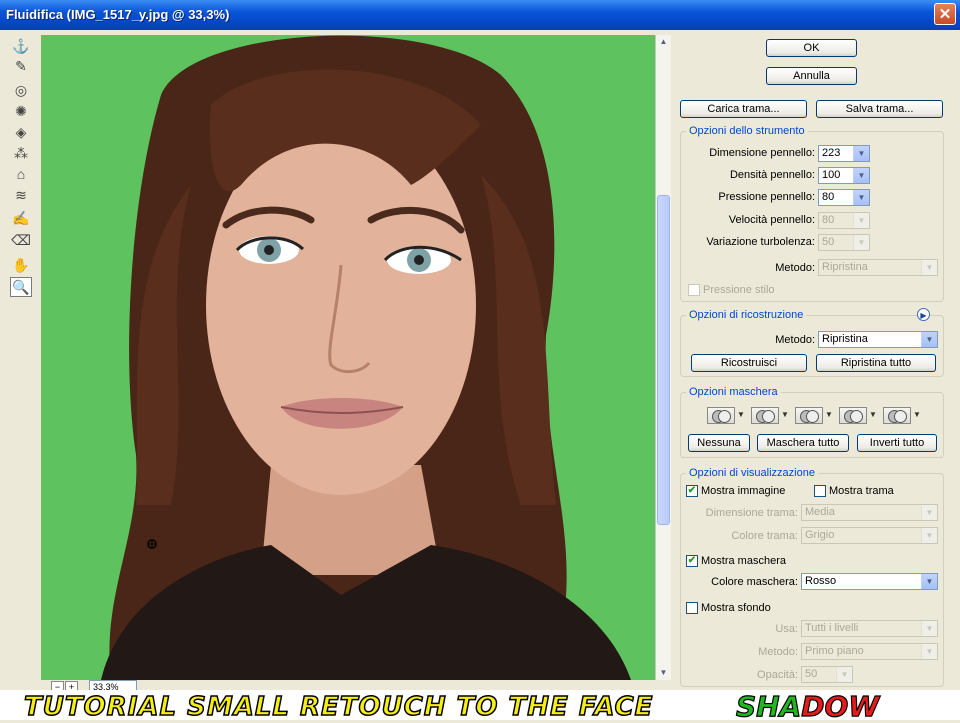  I want to click on thaw-mask-tool: ⌫, so click(21, 240).